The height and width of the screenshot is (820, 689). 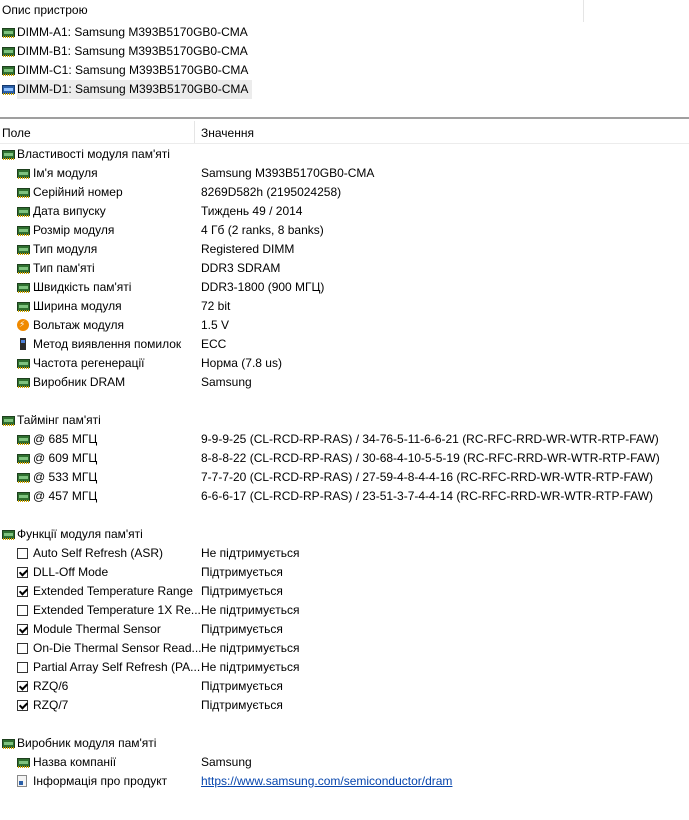 What do you see at coordinates (344, 629) in the screenshot?
I see `feature-row: Module Thermal Sensor Підтримується` at bounding box center [344, 629].